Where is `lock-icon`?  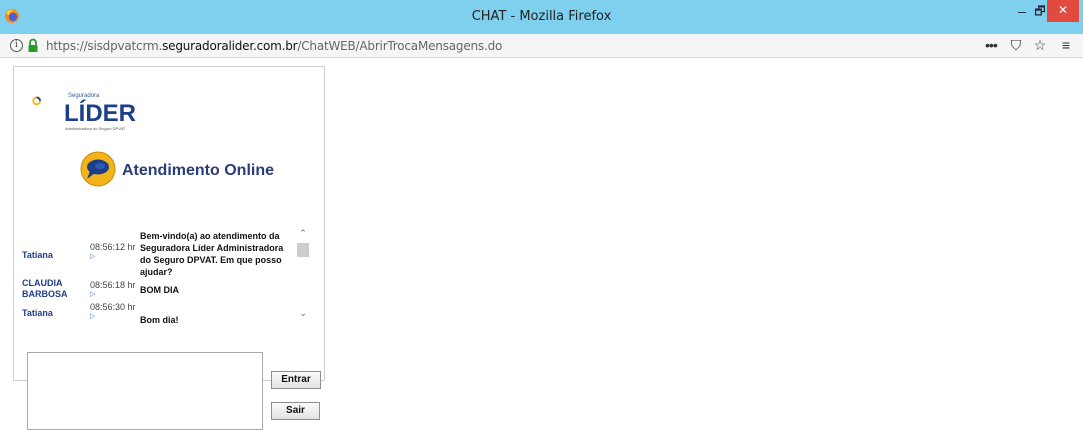 lock-icon is located at coordinates (33, 45).